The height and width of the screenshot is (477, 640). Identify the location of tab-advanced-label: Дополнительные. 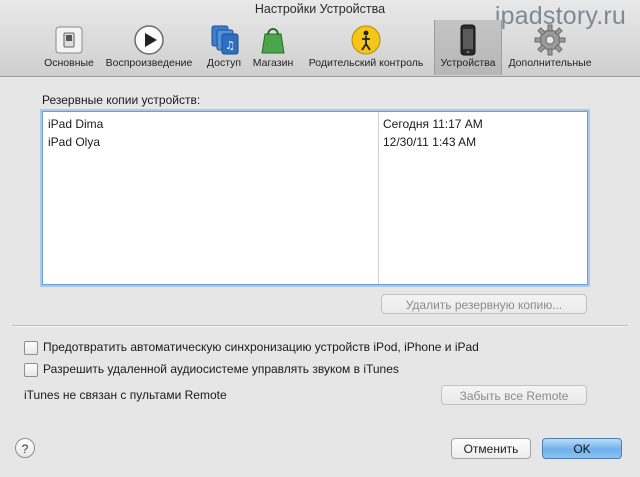
(550, 63).